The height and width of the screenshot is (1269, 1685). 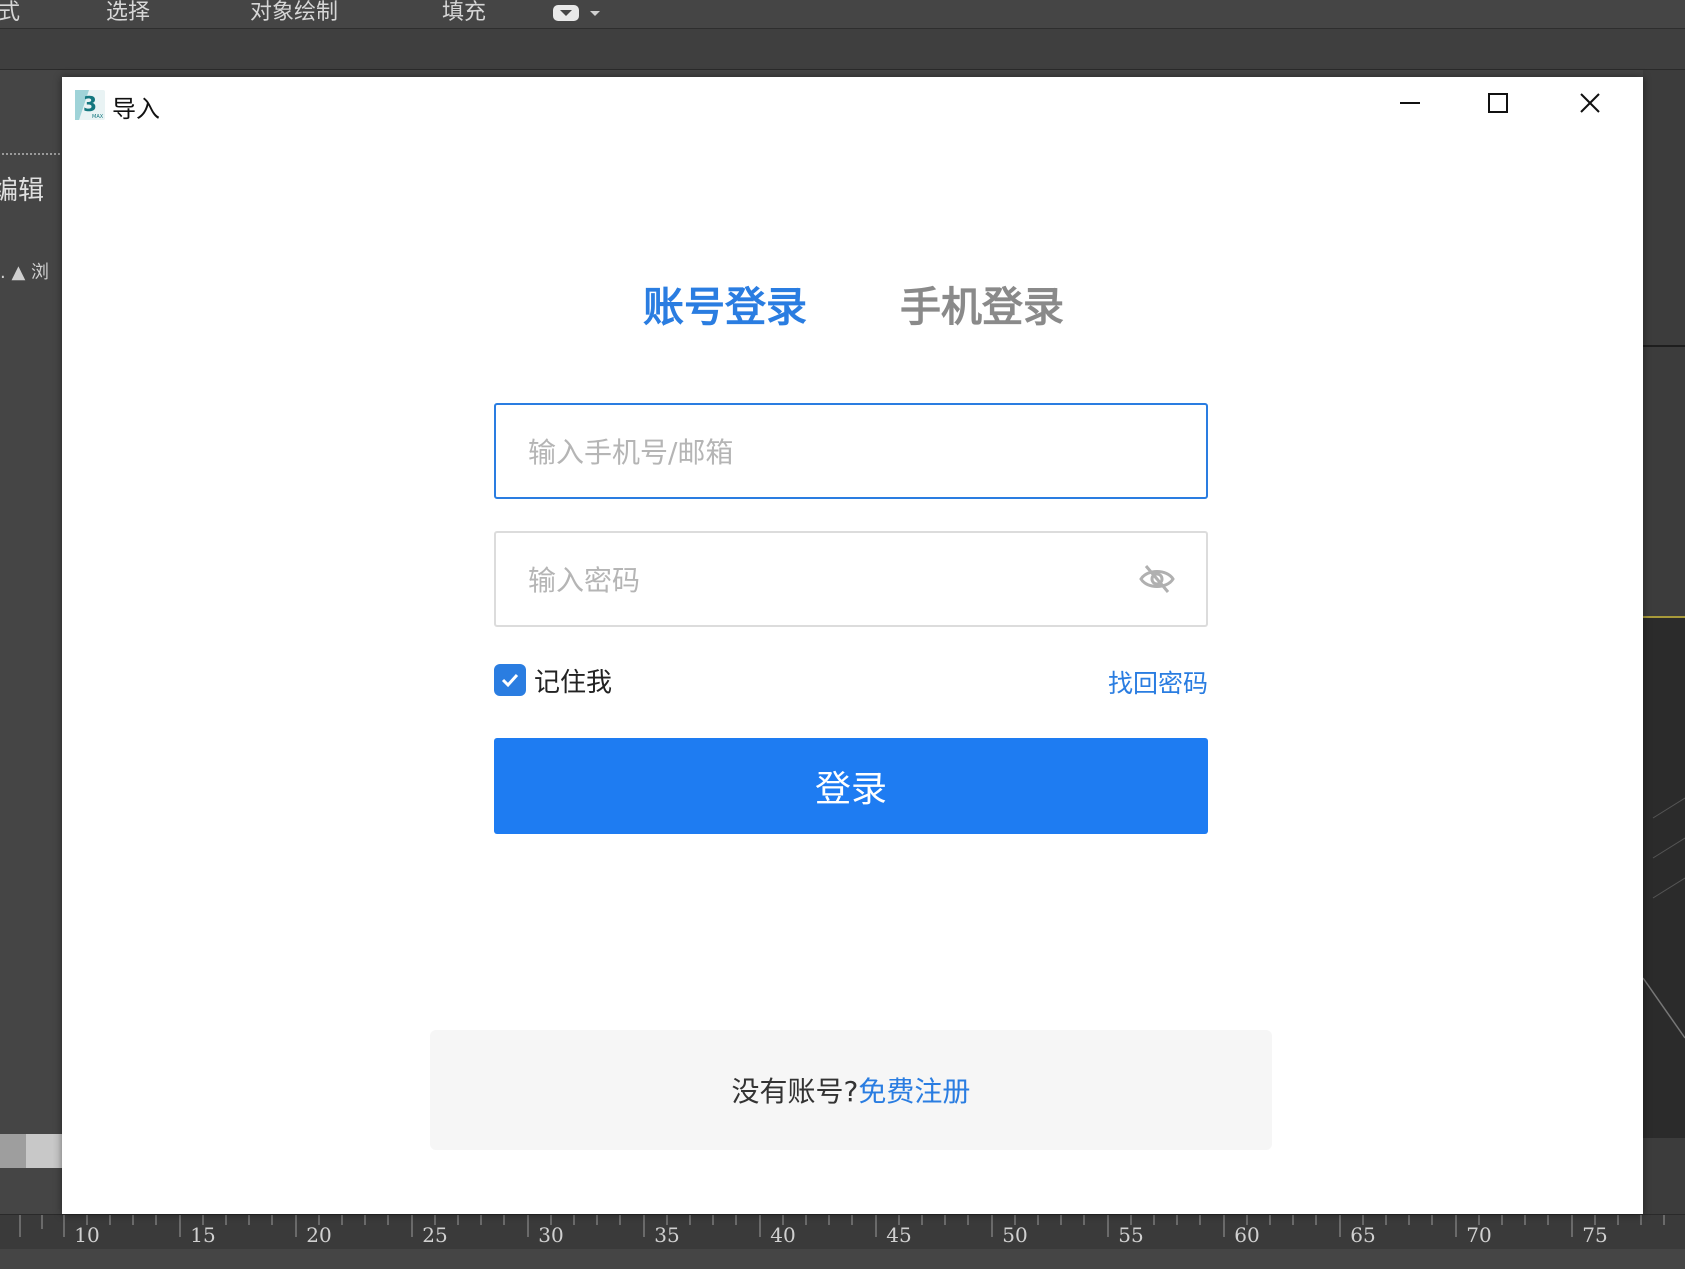 I want to click on close-icon, so click(x=1590, y=103).